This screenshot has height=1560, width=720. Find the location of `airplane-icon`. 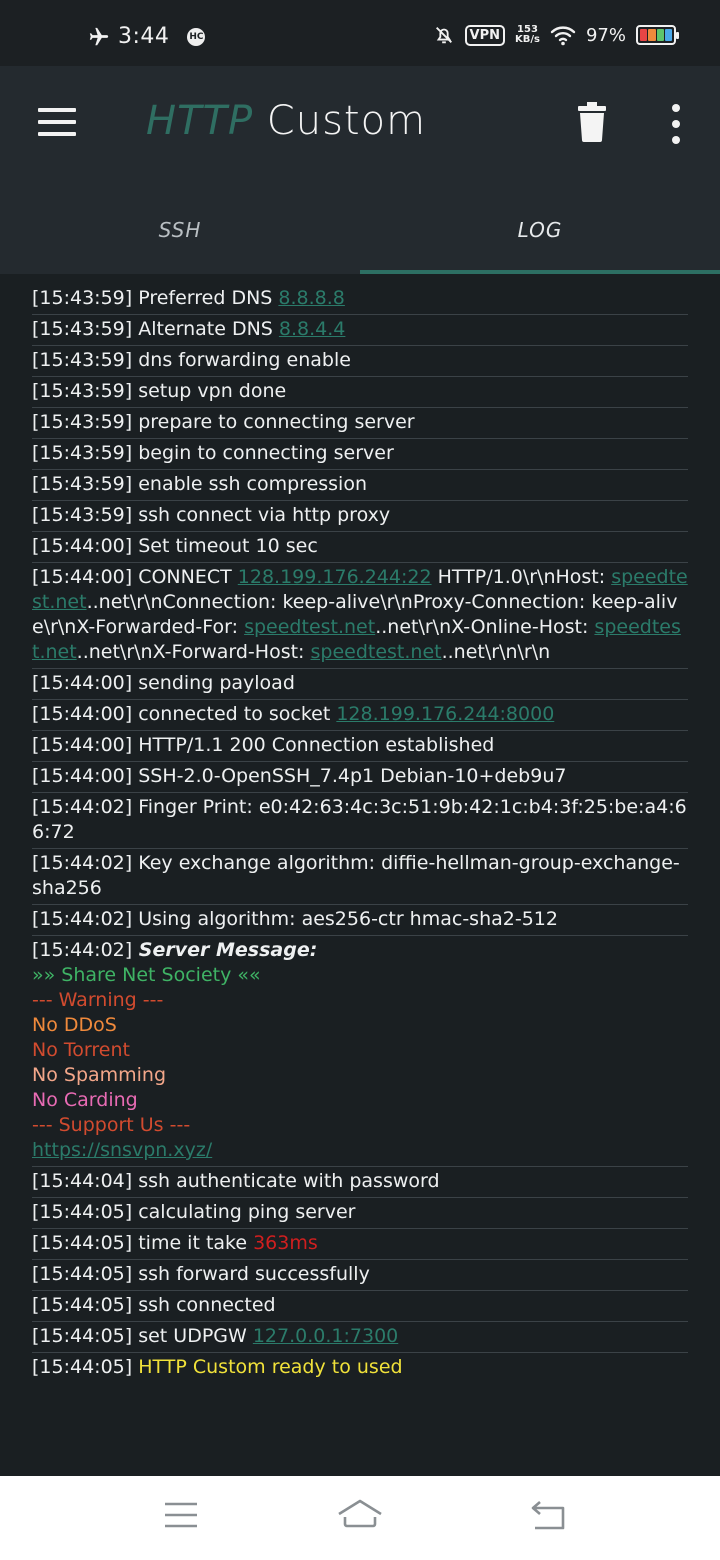

airplane-icon is located at coordinates (99, 36).